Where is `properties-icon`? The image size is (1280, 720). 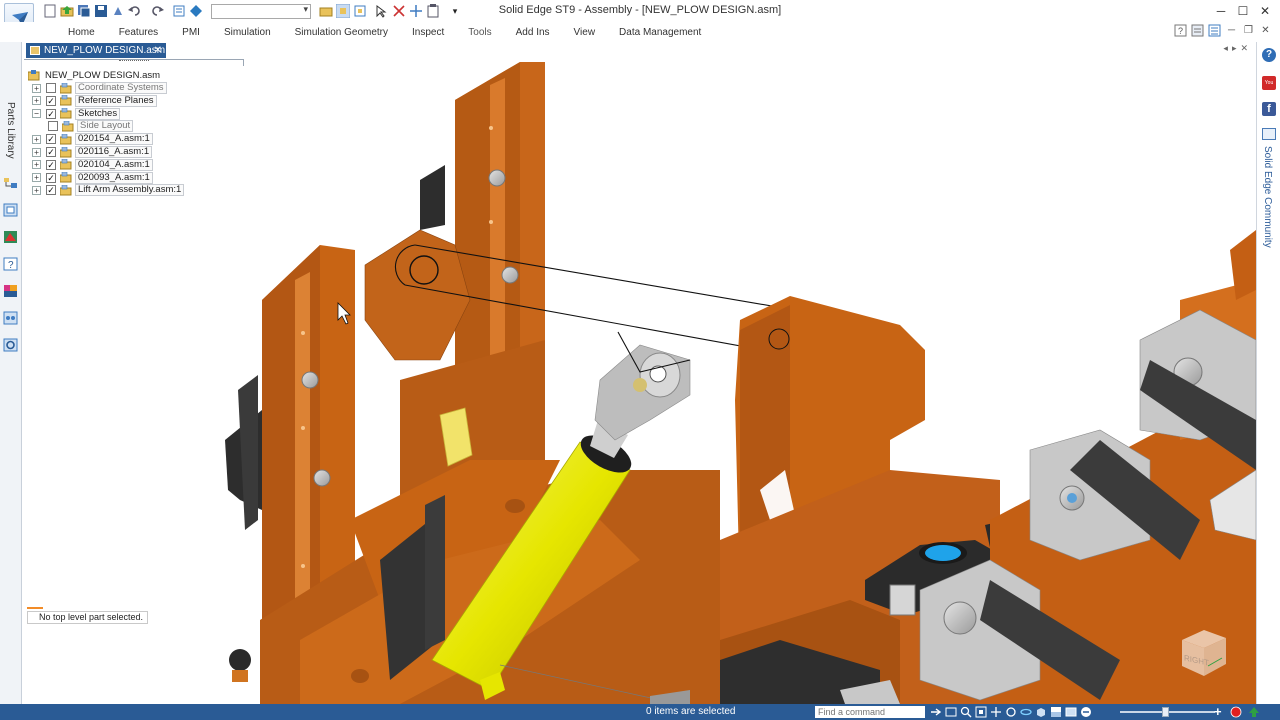
properties-icon is located at coordinates (179, 11).